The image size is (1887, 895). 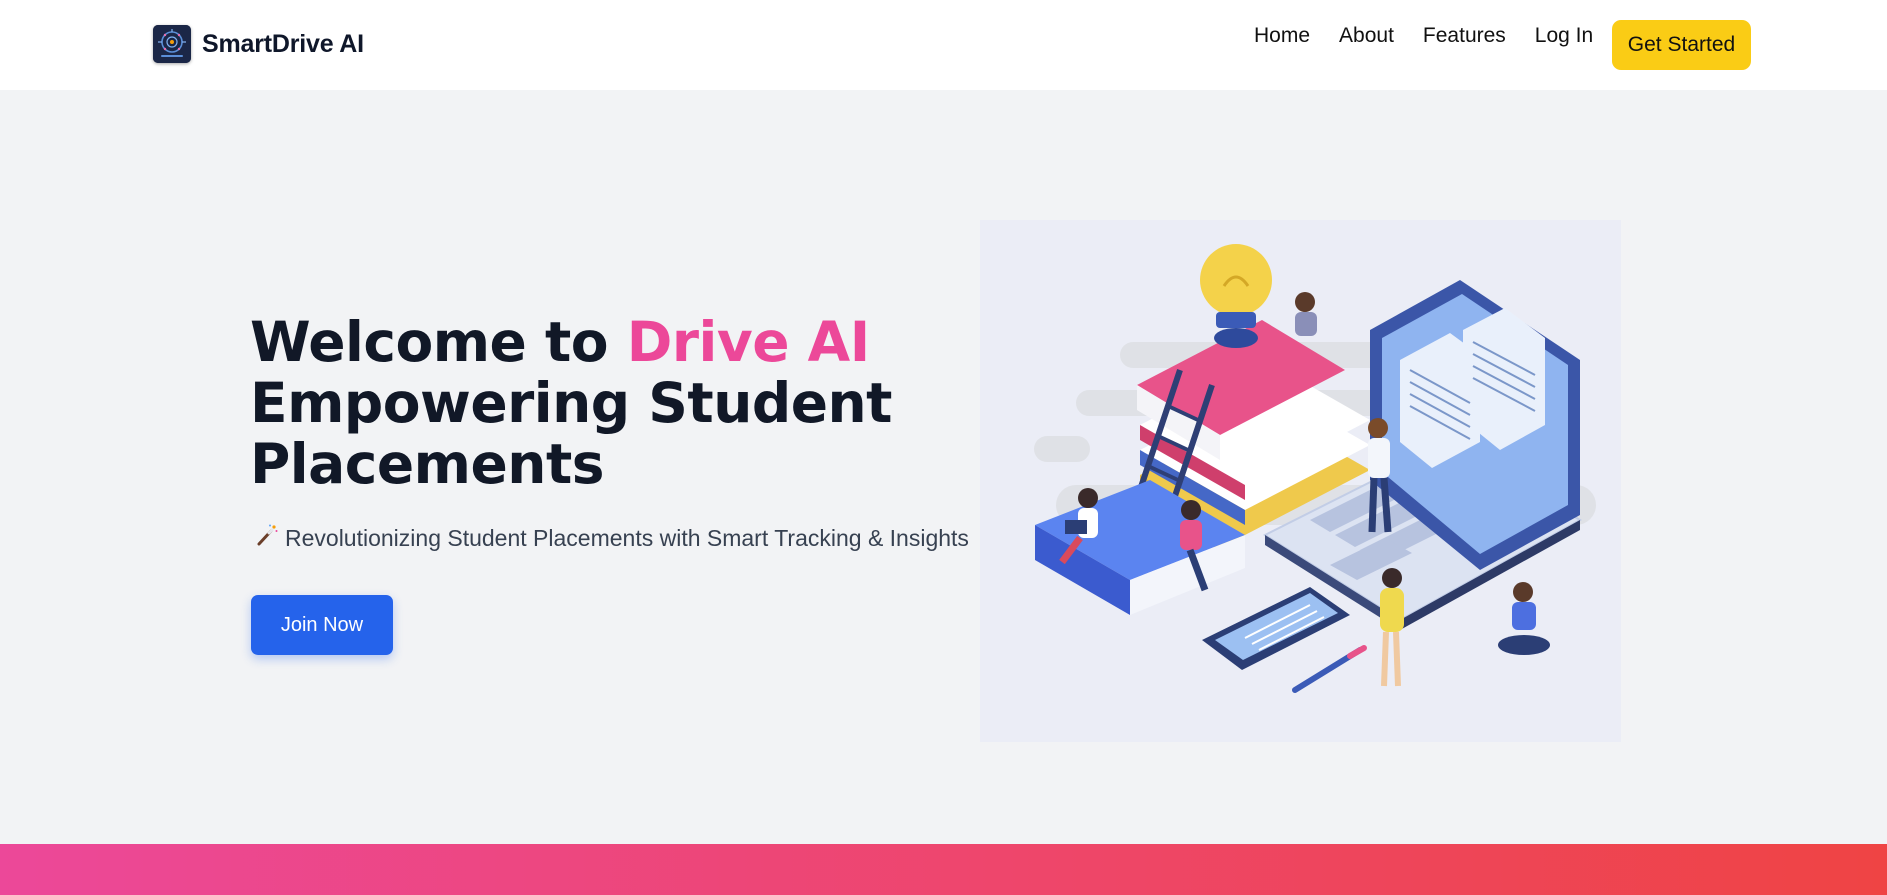 I want to click on hero-title-accent: Drive AI, so click(x=748, y=342).